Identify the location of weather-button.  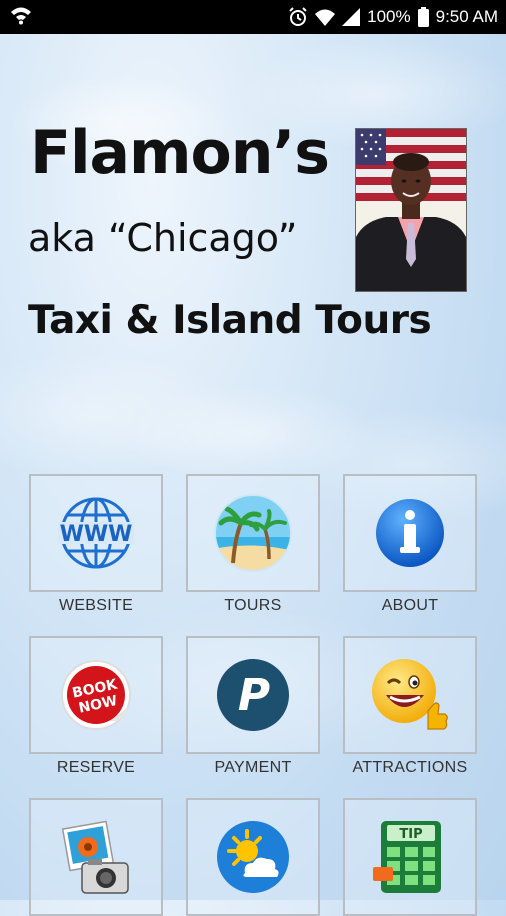
(253, 857).